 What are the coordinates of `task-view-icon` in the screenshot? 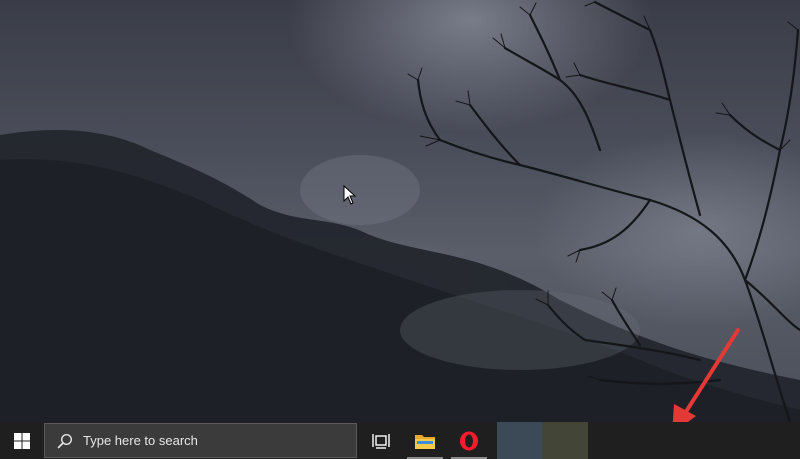 It's located at (381, 441).